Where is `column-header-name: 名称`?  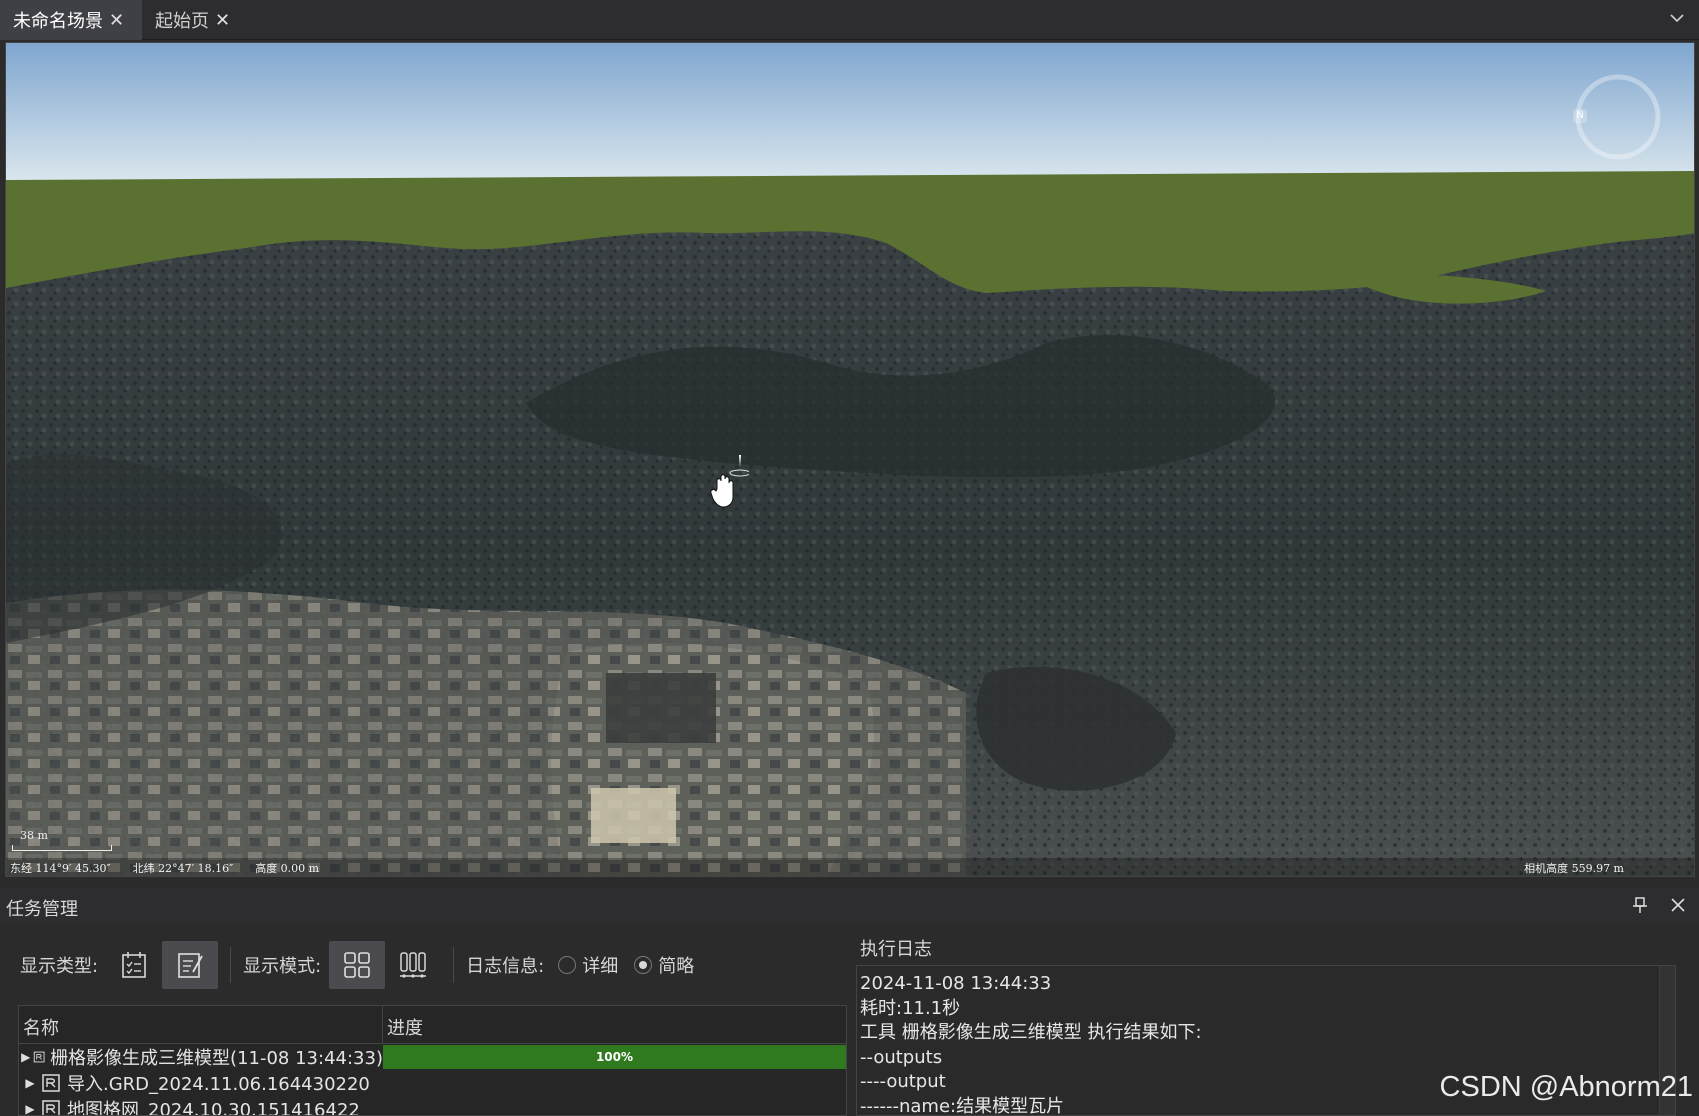
column-header-name: 名称 is located at coordinates (201, 1024).